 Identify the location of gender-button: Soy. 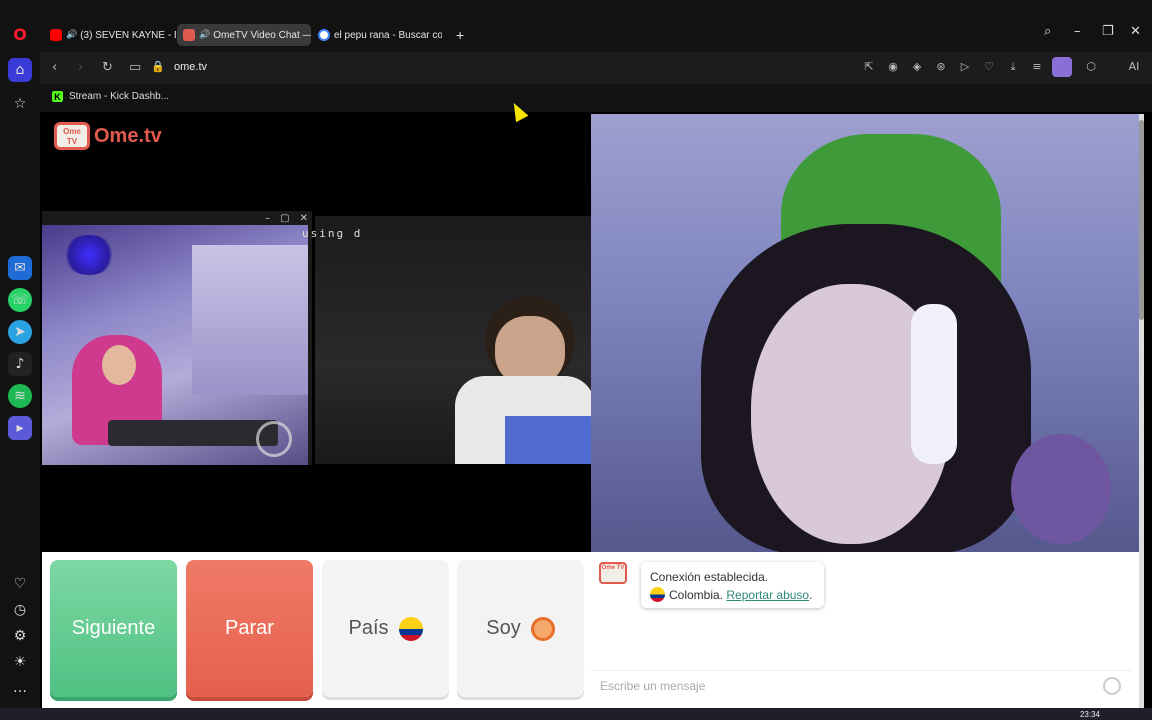
(520, 628).